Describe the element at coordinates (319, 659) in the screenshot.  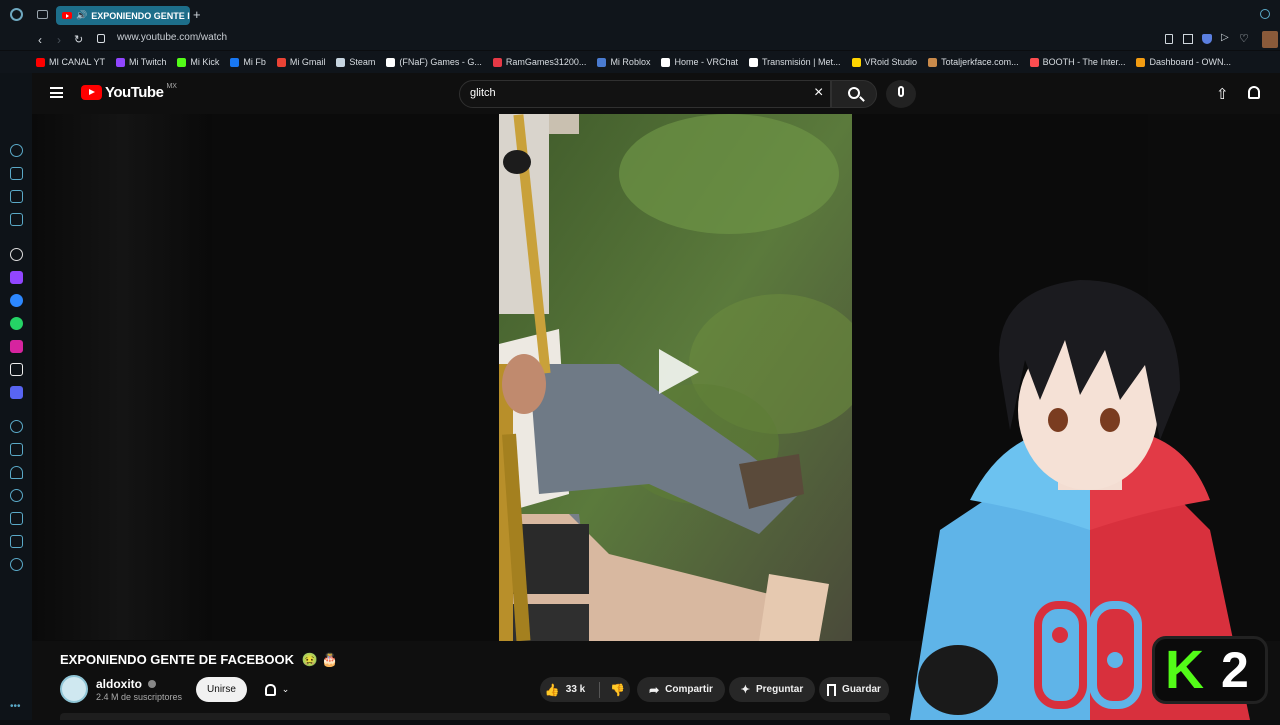
I see `title-emojis: 🤢 🎂` at that location.